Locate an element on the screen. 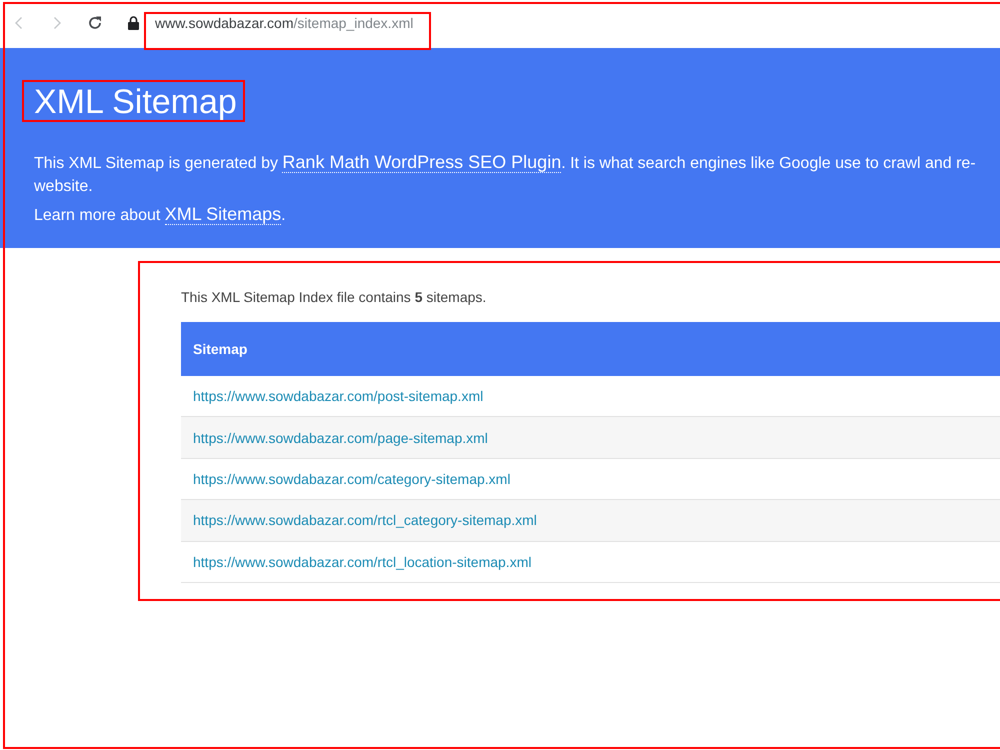 This screenshot has height=750, width=1000. sitemap-link: https://www.sowdabazar.com/rtcl_location-sitemap.xml is located at coordinates (362, 562).